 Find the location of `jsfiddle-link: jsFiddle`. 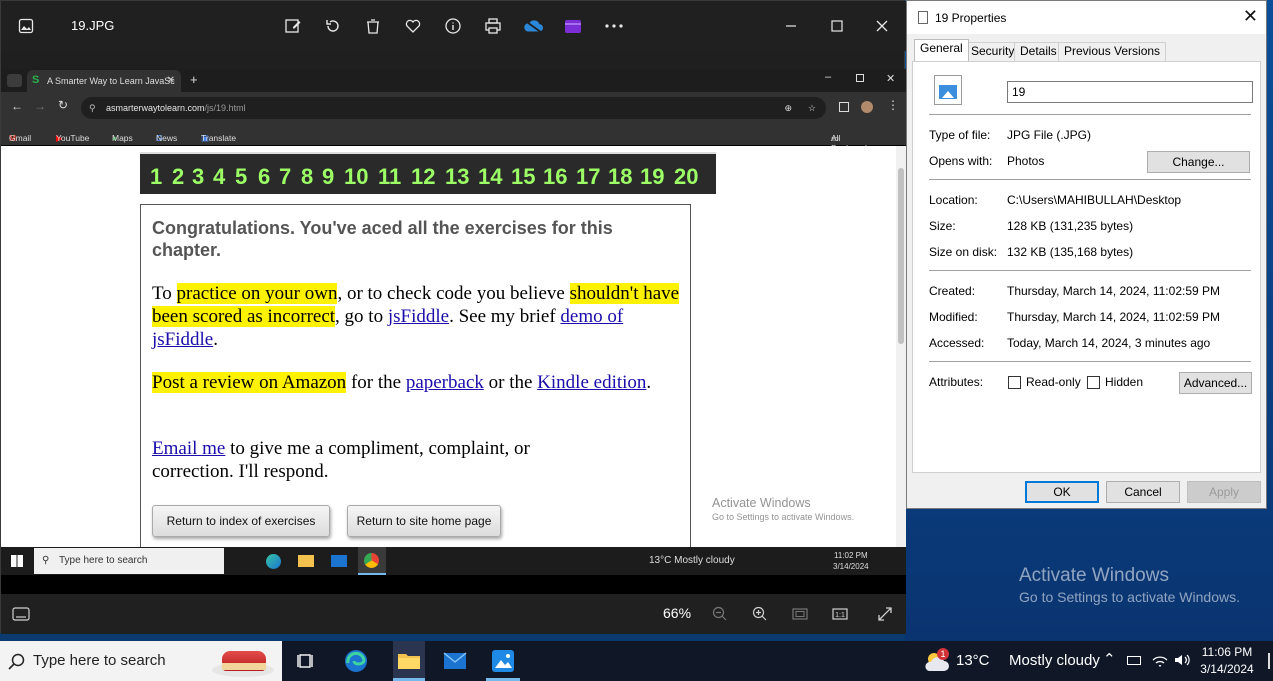

jsfiddle-link: jsFiddle is located at coordinates (418, 316).